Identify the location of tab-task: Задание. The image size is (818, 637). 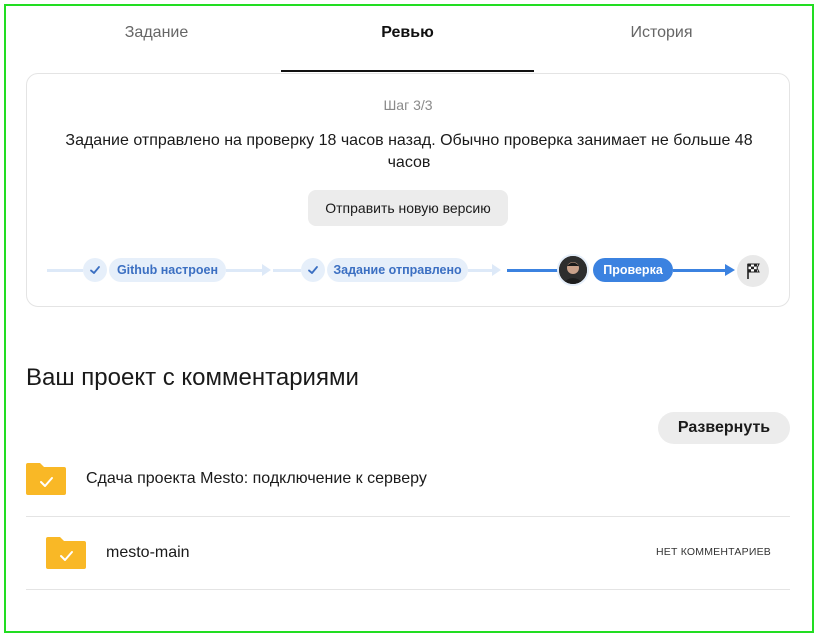
(156, 44).